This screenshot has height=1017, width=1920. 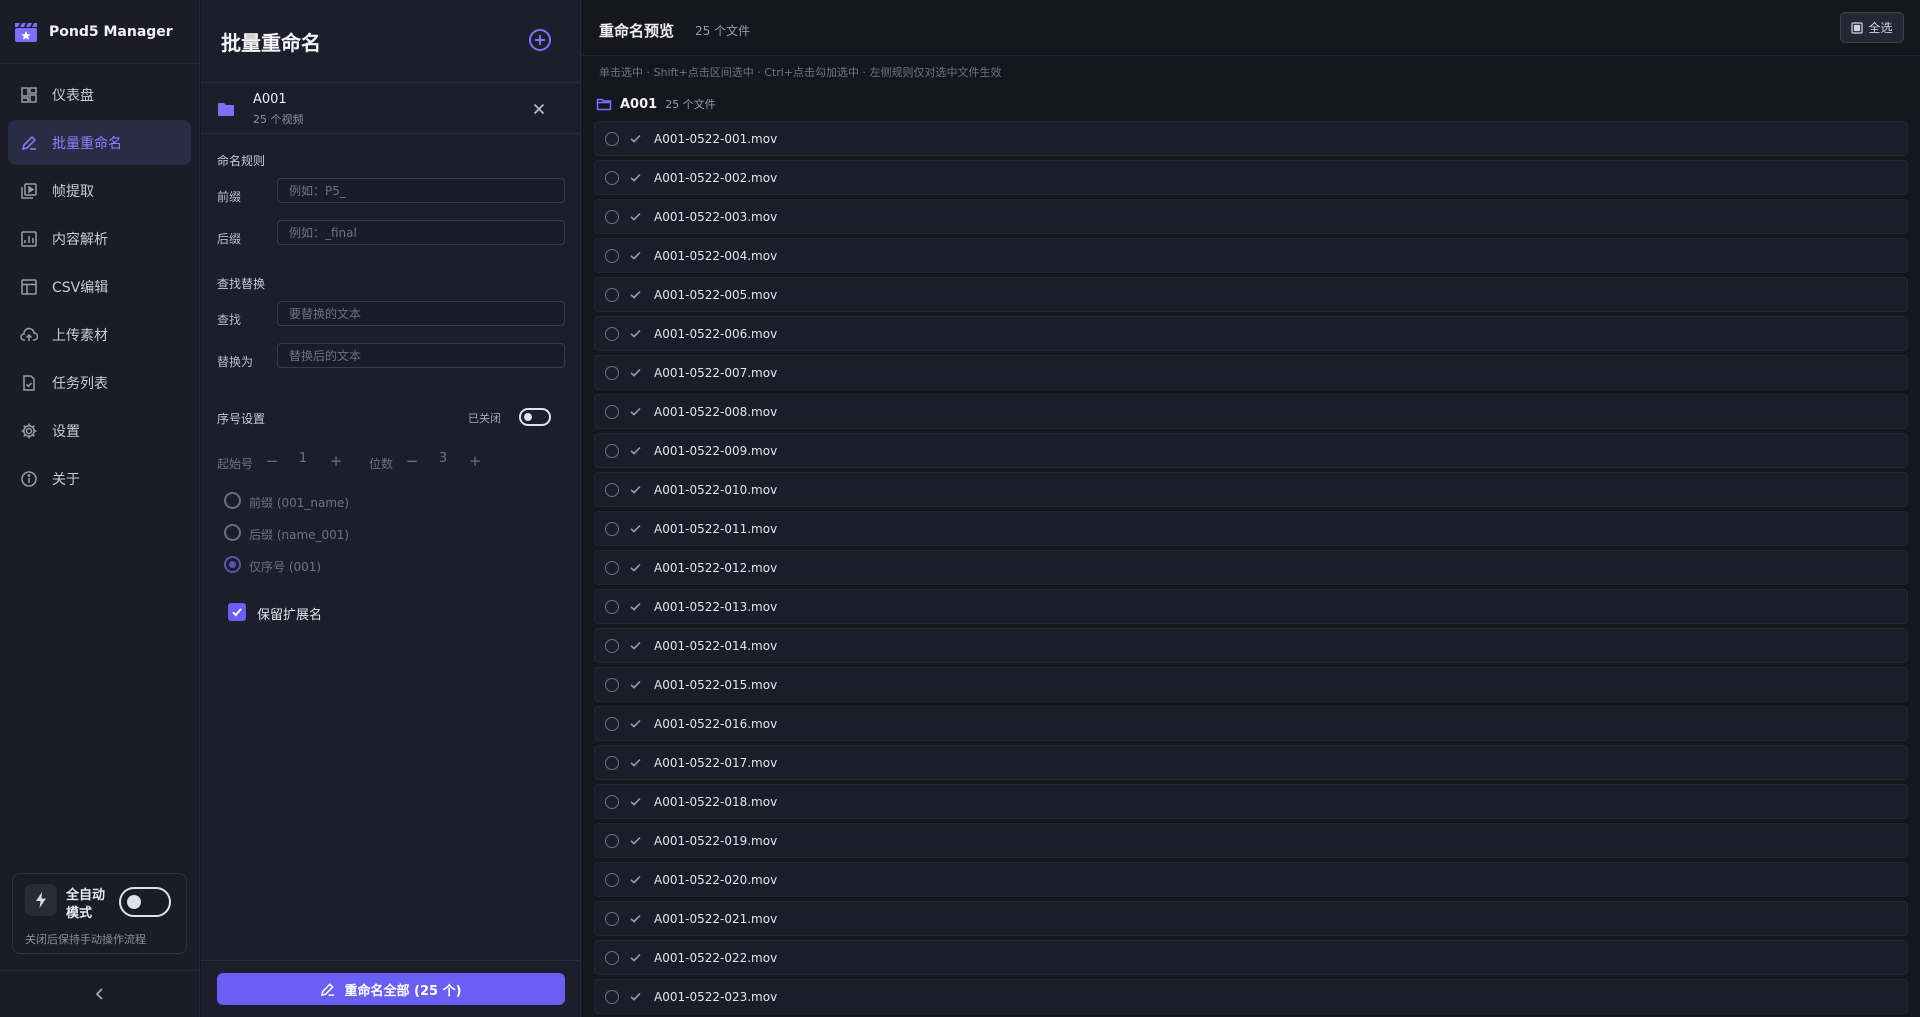 I want to click on file-name: A001-0522-003.mov, so click(x=716, y=216).